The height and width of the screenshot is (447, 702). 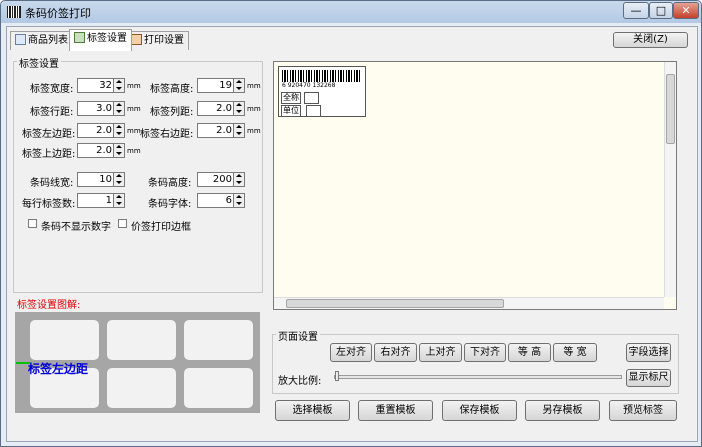 I want to click on label-settings-title: 标签设置, so click(x=39, y=62).